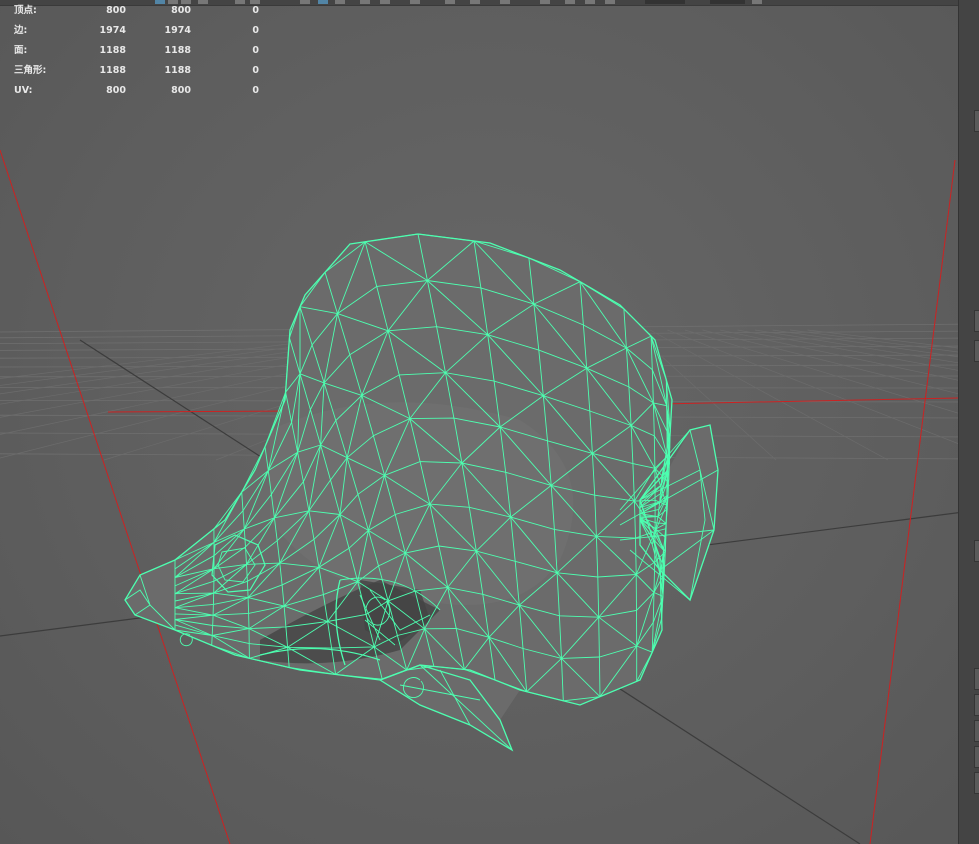  Describe the element at coordinates (968, 422) in the screenshot. I see `right-side-panel` at that location.